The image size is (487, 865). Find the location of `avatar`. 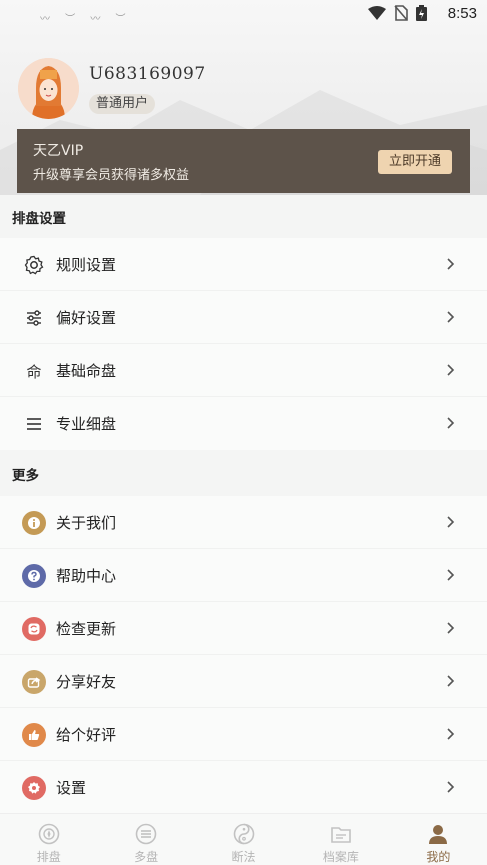

avatar is located at coordinates (48, 88).